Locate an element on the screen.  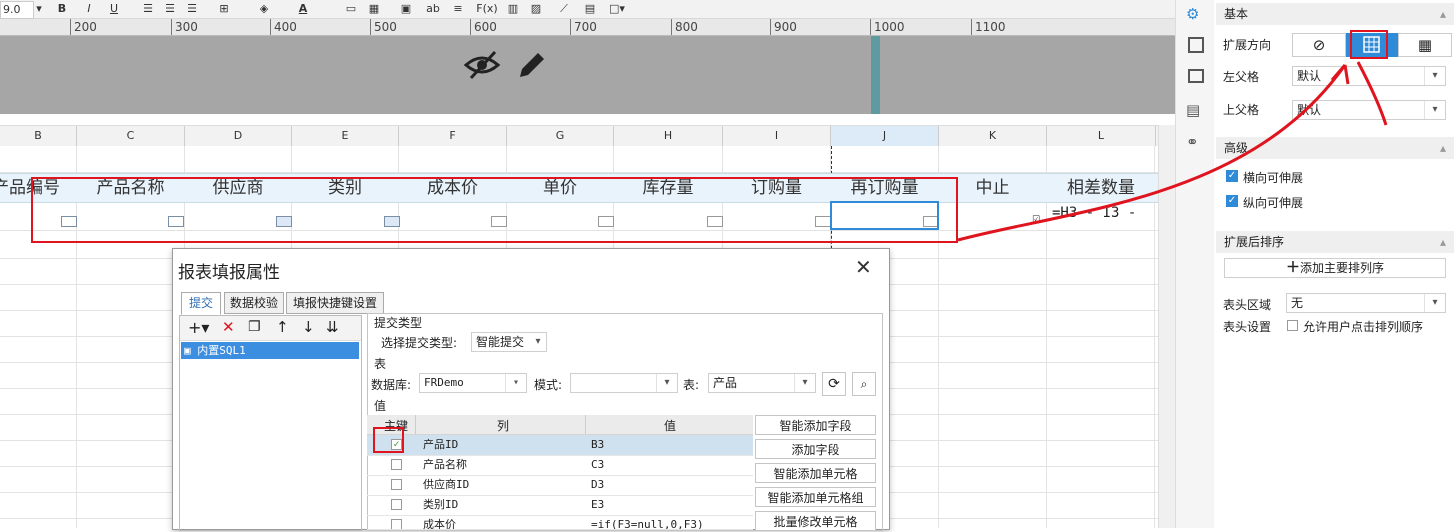
chart-icon: ▥ is located at coordinates (513, 9).